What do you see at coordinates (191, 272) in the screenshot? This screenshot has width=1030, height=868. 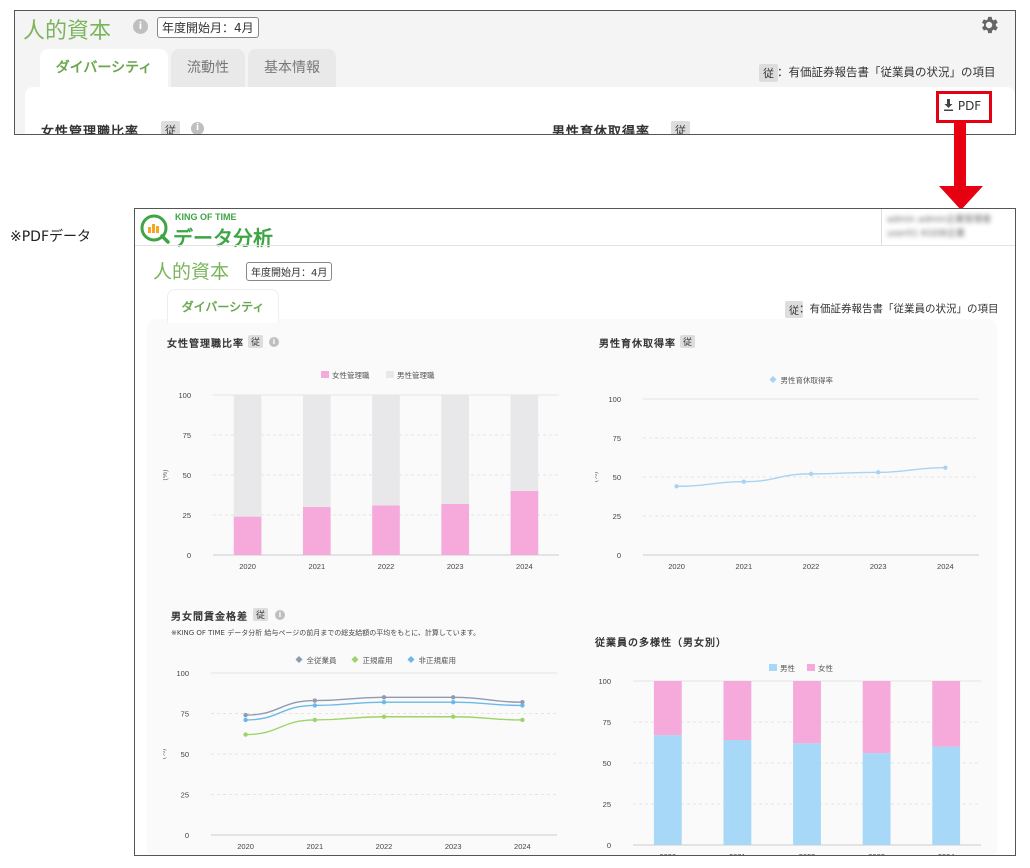 I see `pdf-page-title: 人的資本` at bounding box center [191, 272].